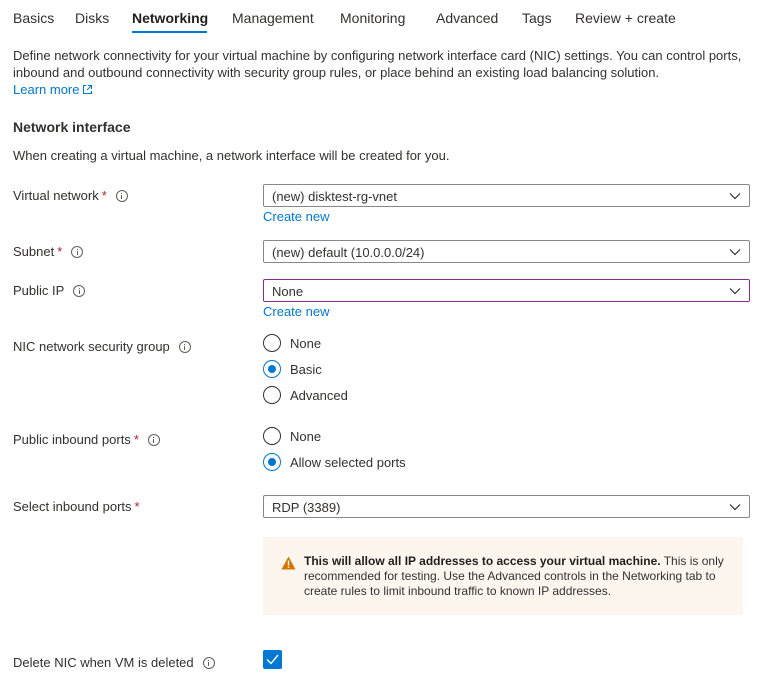 The width and height of the screenshot is (767, 683). What do you see at coordinates (372, 18) in the screenshot?
I see `tab-monitoring: Monitoring` at bounding box center [372, 18].